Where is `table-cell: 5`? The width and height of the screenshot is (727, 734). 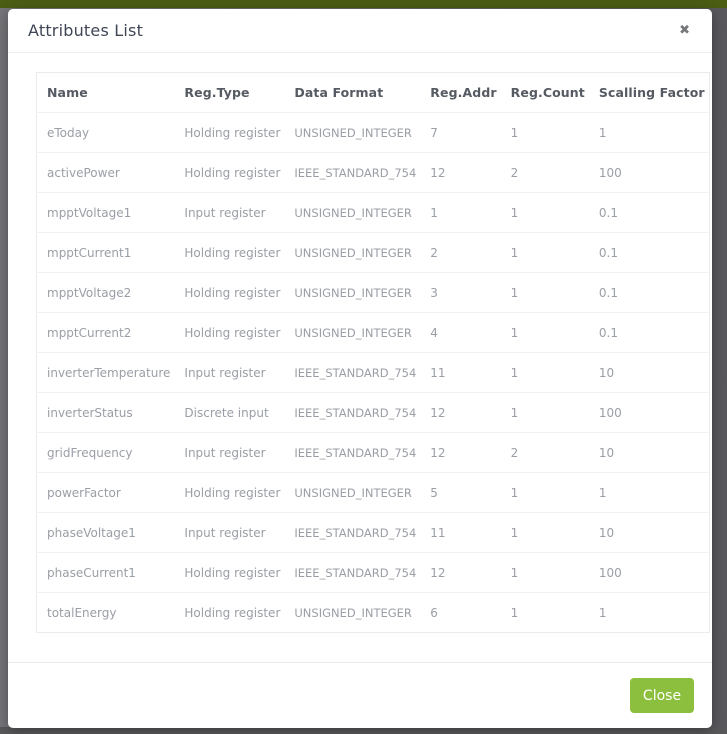 table-cell: 5 is located at coordinates (460, 492).